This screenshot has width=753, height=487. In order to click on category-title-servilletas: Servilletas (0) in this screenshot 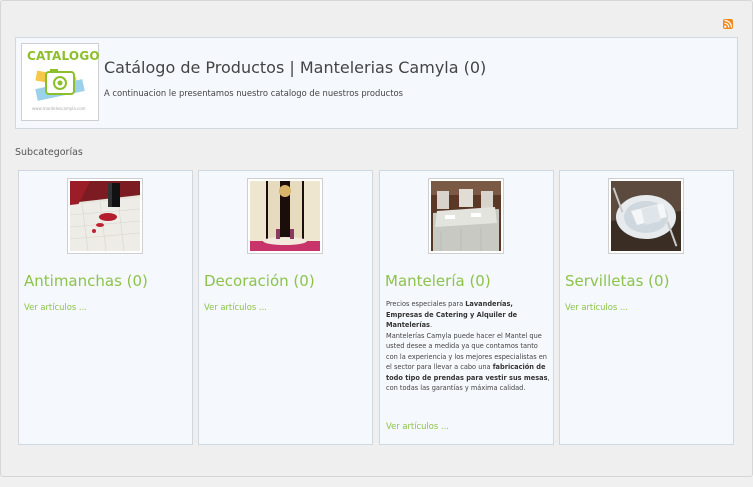, I will do `click(617, 281)`.